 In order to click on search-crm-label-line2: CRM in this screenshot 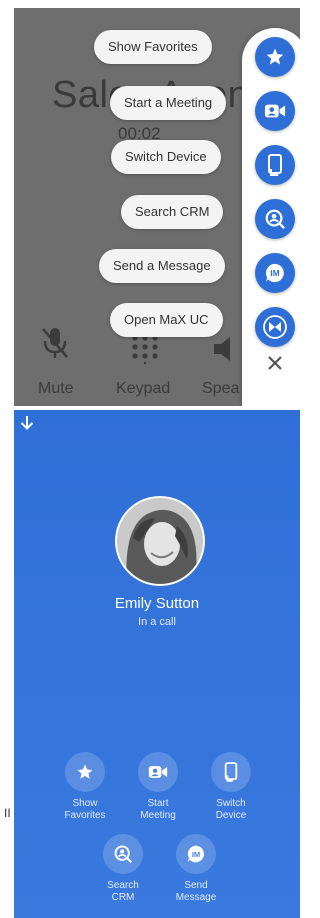, I will do `click(123, 897)`.